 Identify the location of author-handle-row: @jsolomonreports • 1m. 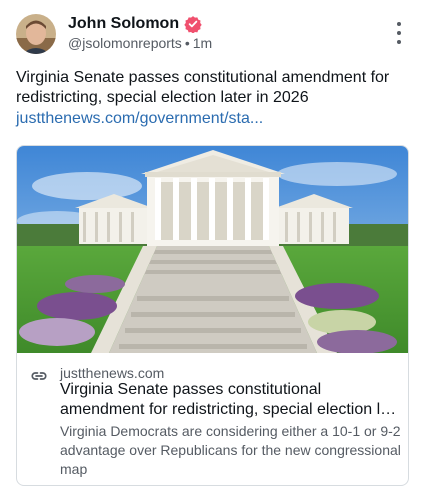
(140, 43).